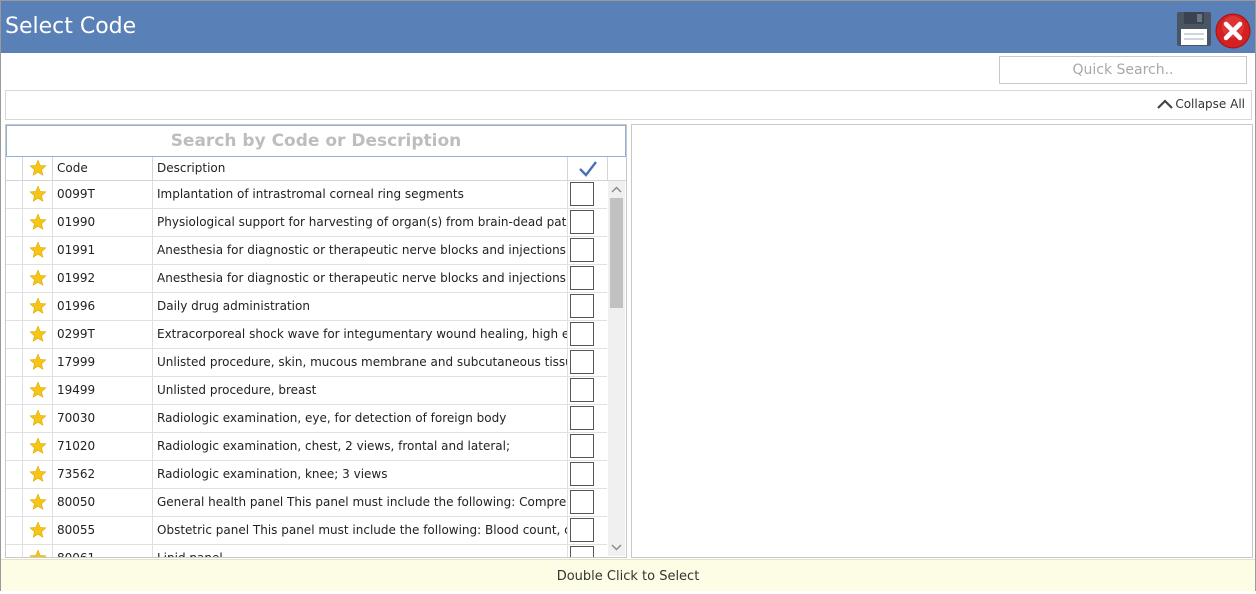 Image resolution: width=1256 pixels, height=594 pixels. Describe the element at coordinates (103, 194) in the screenshot. I see `code-cell: 0099T` at that location.